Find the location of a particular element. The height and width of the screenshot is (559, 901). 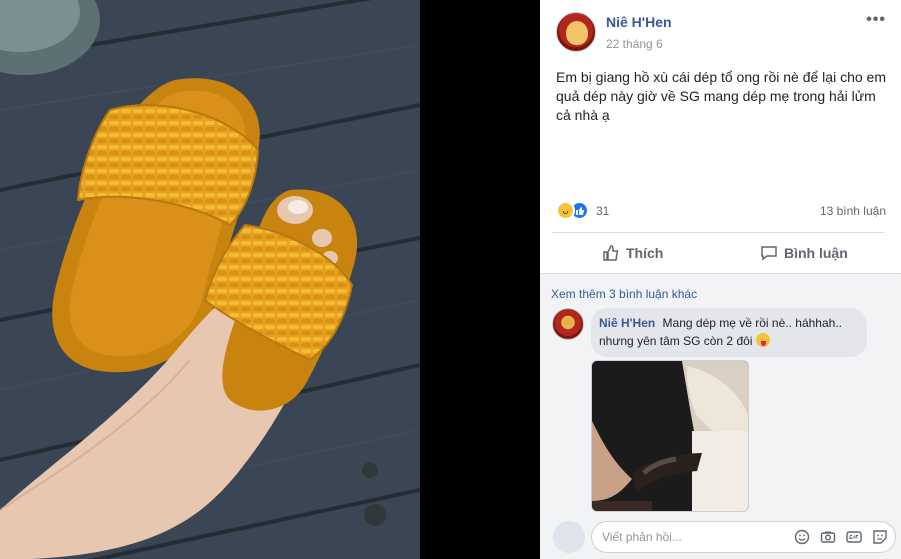

comment-button: Bình luận is located at coordinates (804, 253).